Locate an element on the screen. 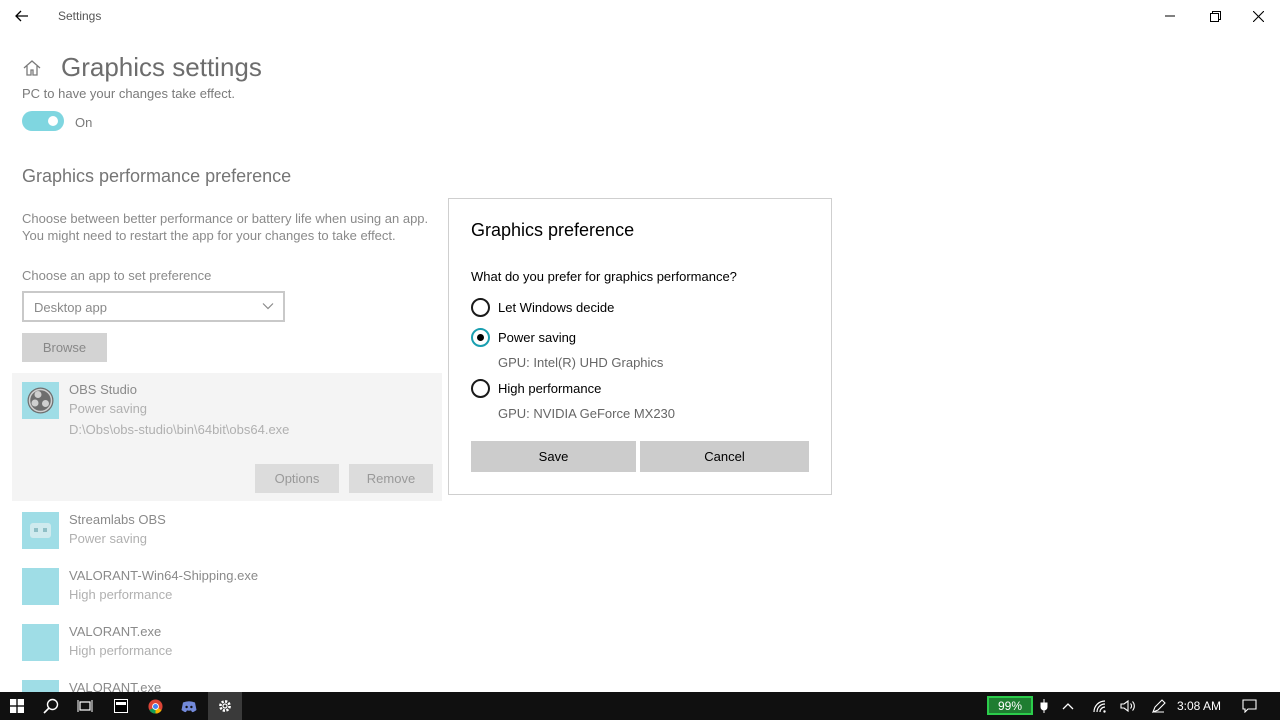 The image size is (1280, 720). speaker-icon is located at coordinates (1127, 706).